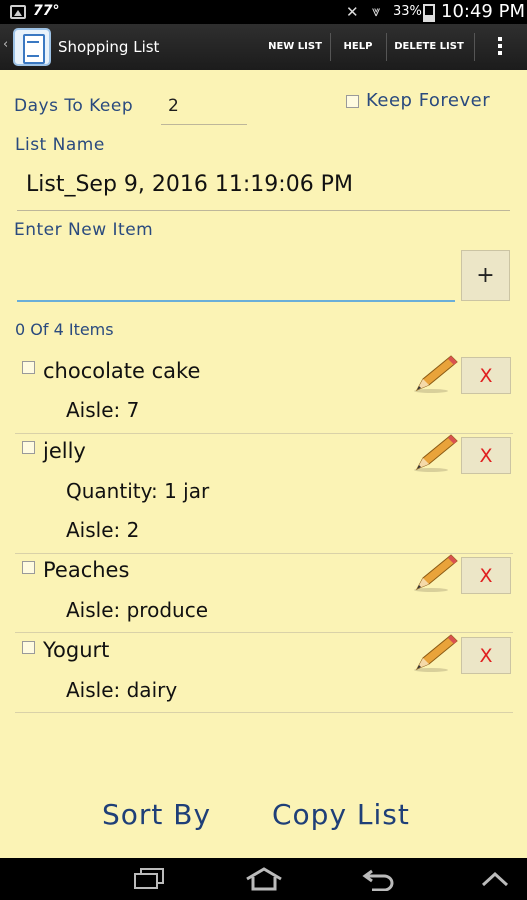 Image resolution: width=527 pixels, height=900 pixels. I want to click on up-caret-icon: ‹, so click(5, 44).